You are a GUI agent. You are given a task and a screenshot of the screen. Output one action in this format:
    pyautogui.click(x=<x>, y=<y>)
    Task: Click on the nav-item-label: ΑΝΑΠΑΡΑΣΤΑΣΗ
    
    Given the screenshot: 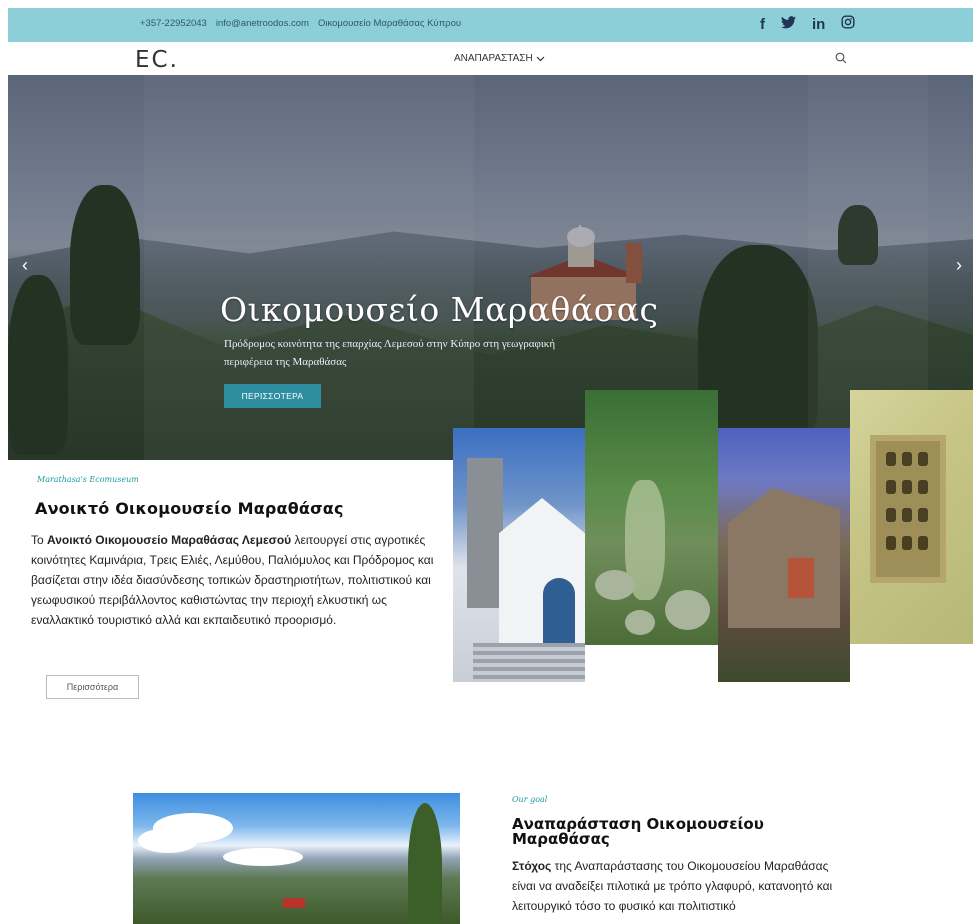 What is the action you would take?
    pyautogui.click(x=493, y=58)
    